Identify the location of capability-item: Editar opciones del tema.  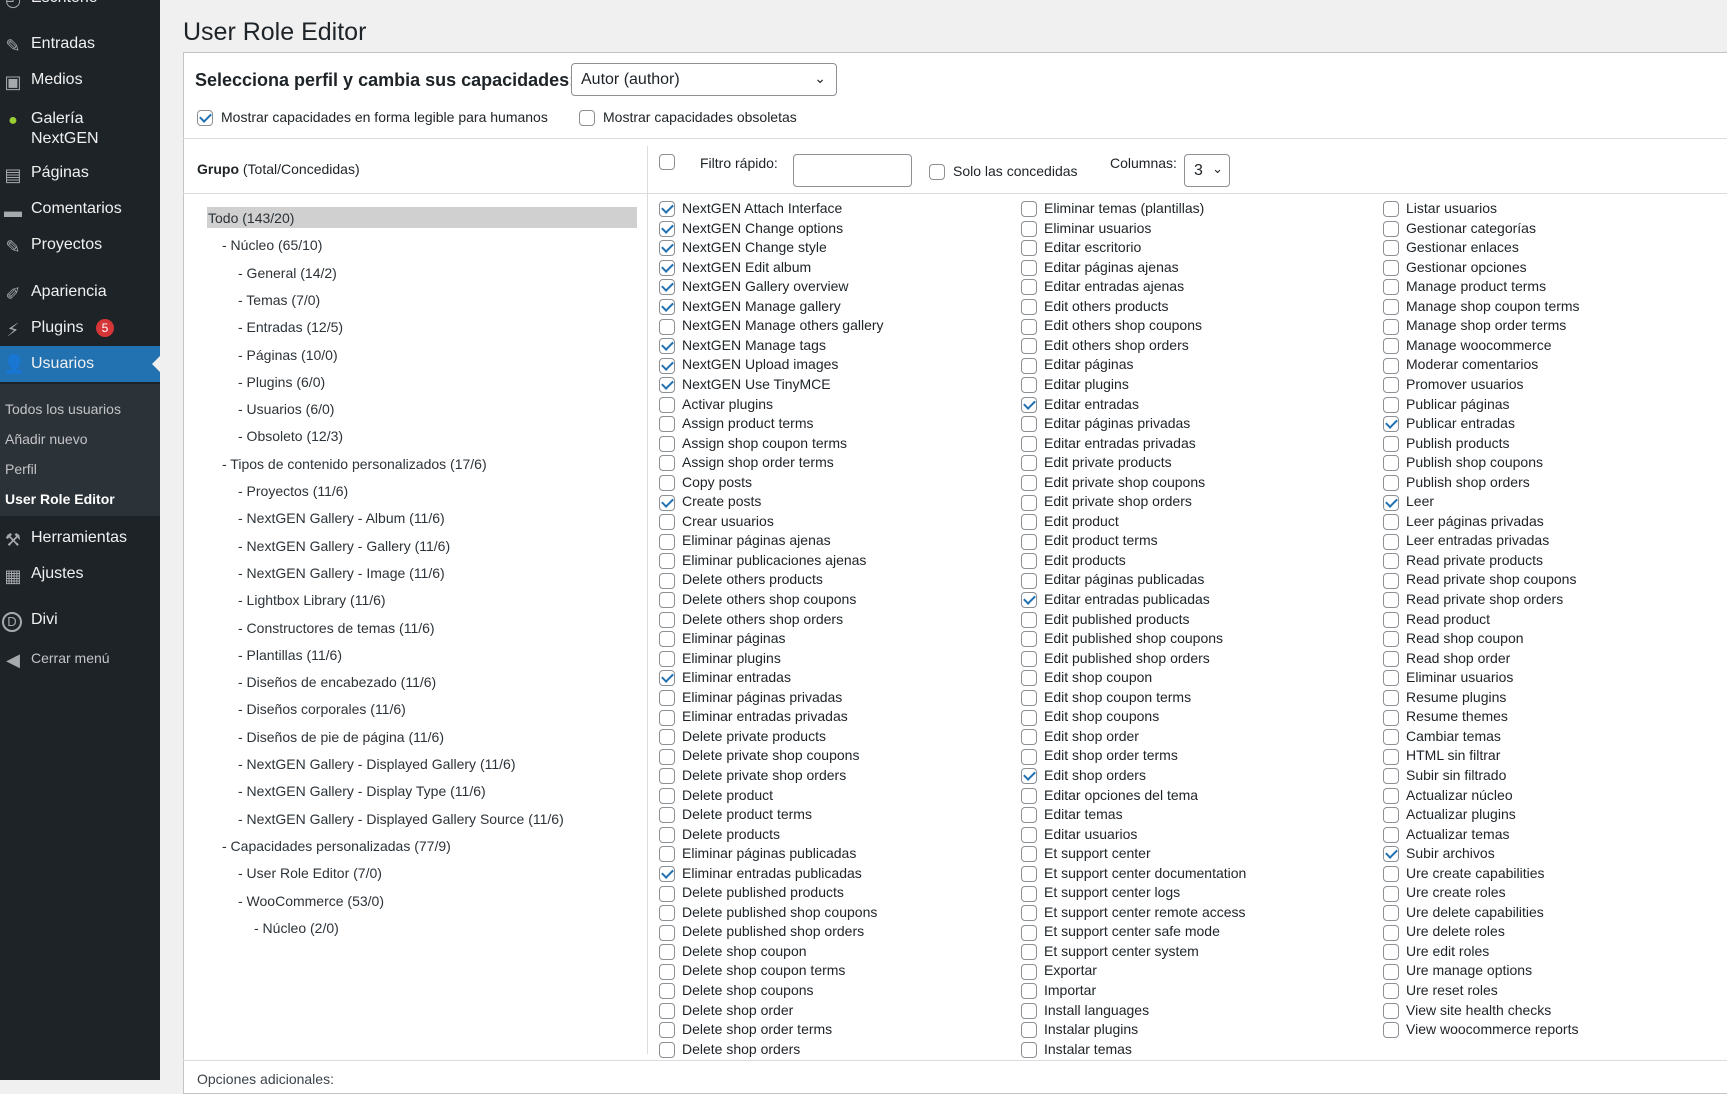
(1109, 795).